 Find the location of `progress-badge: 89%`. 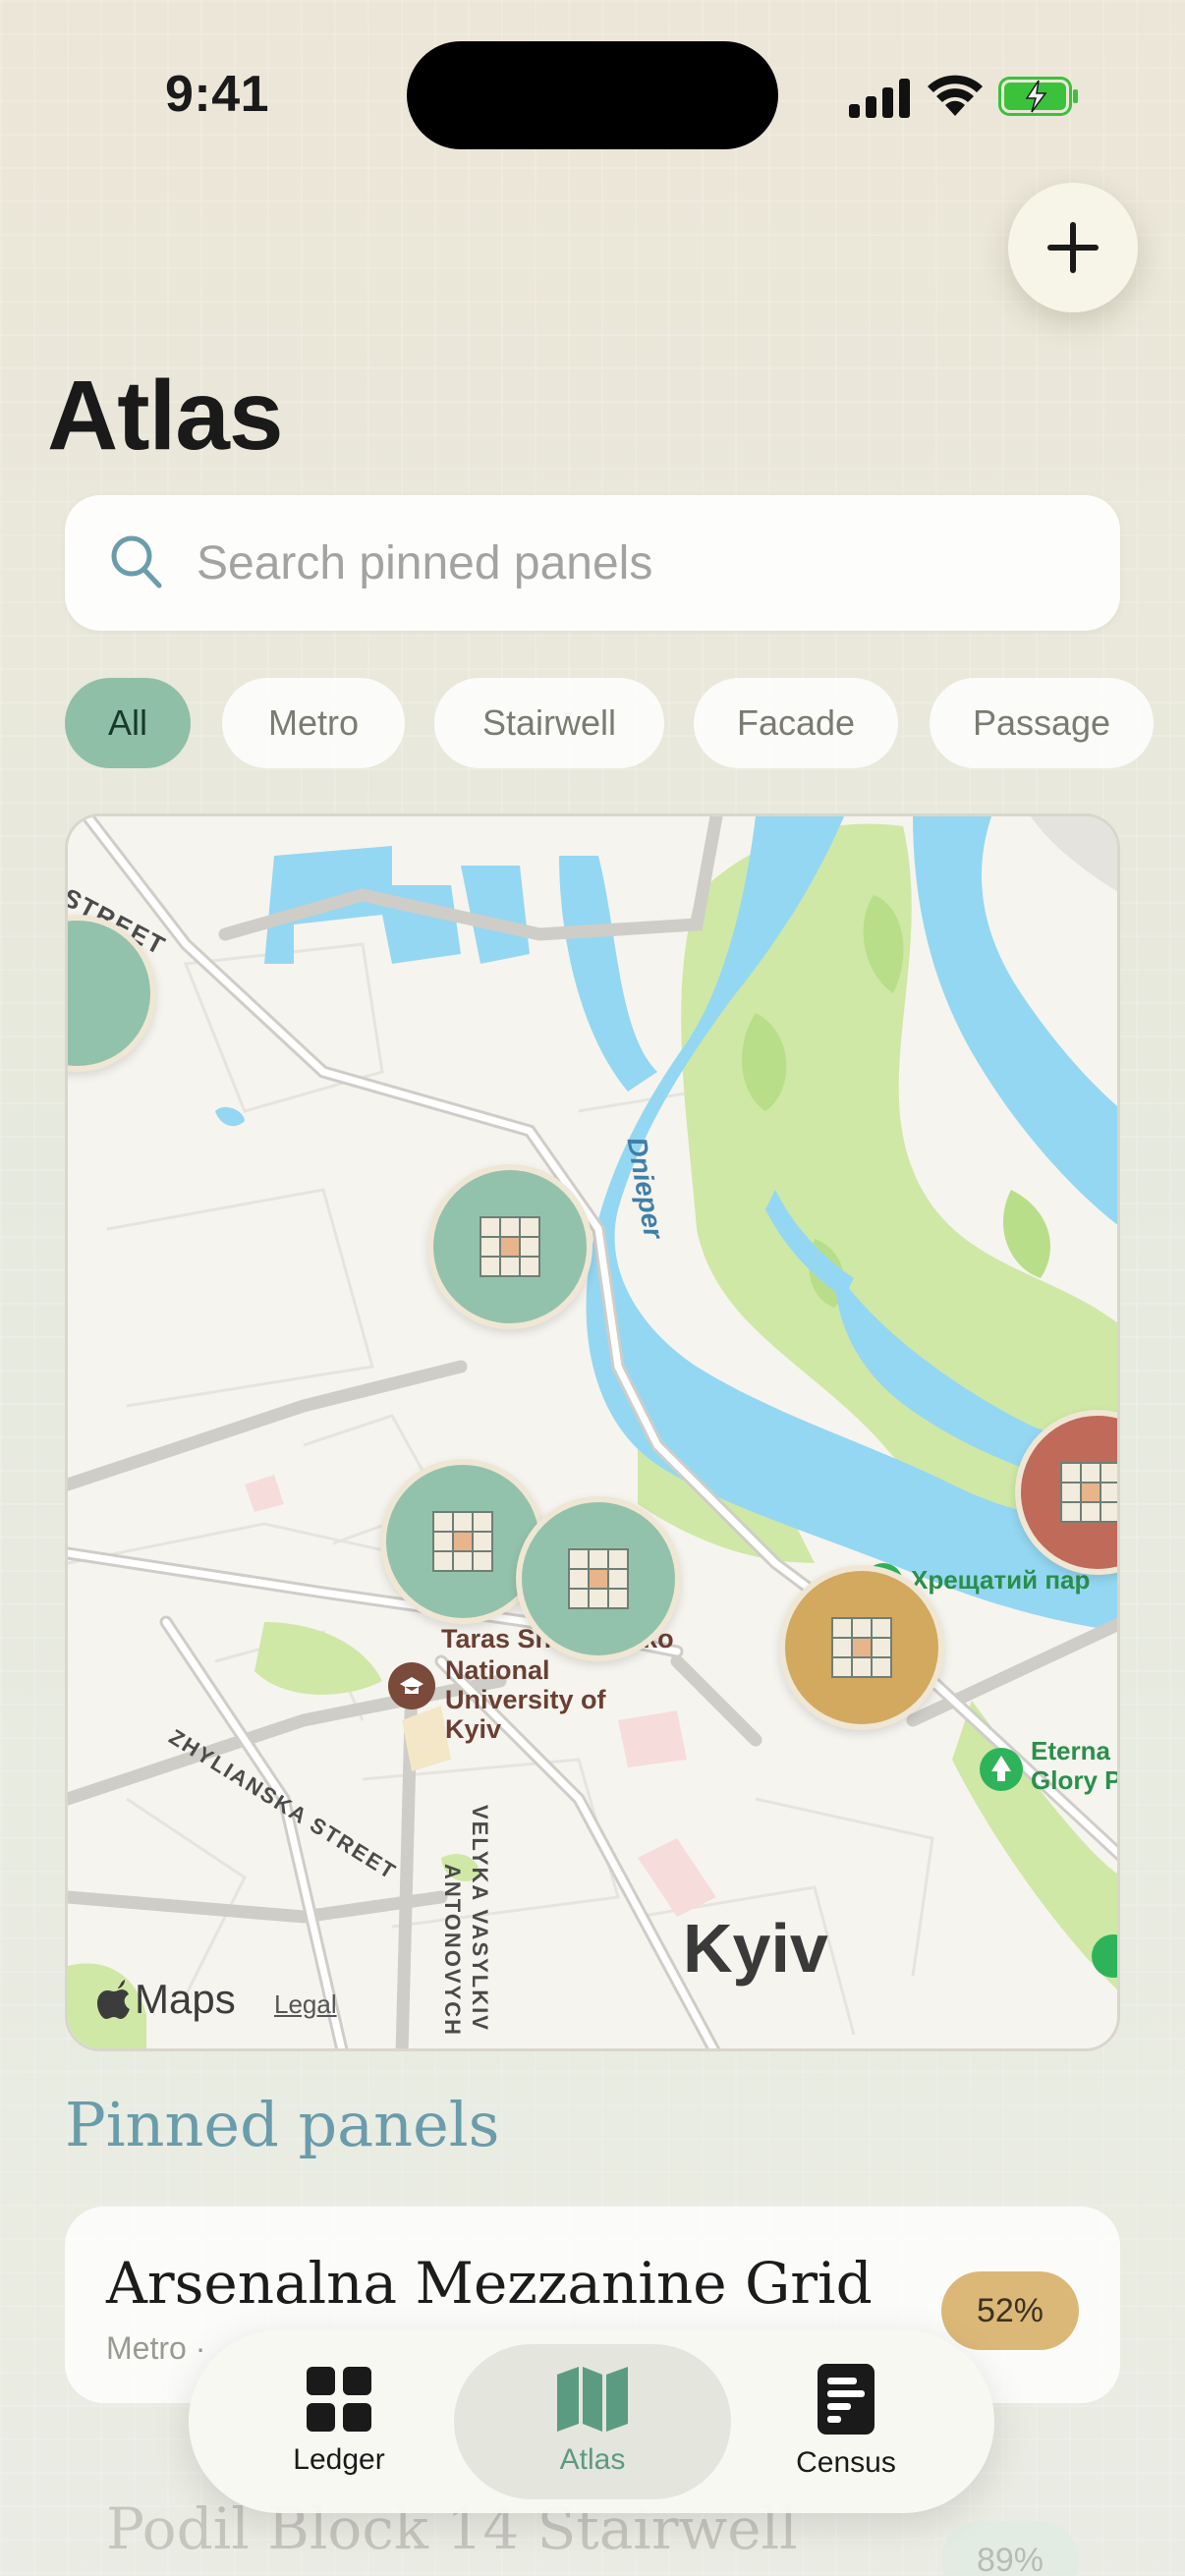

progress-badge: 89% is located at coordinates (1010, 2548).